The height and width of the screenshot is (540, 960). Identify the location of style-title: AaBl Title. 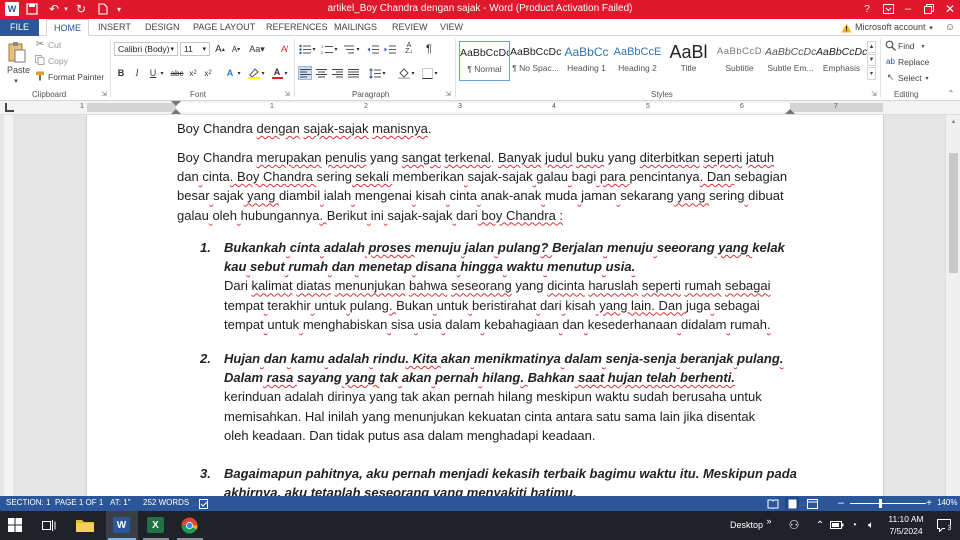
(688, 61).